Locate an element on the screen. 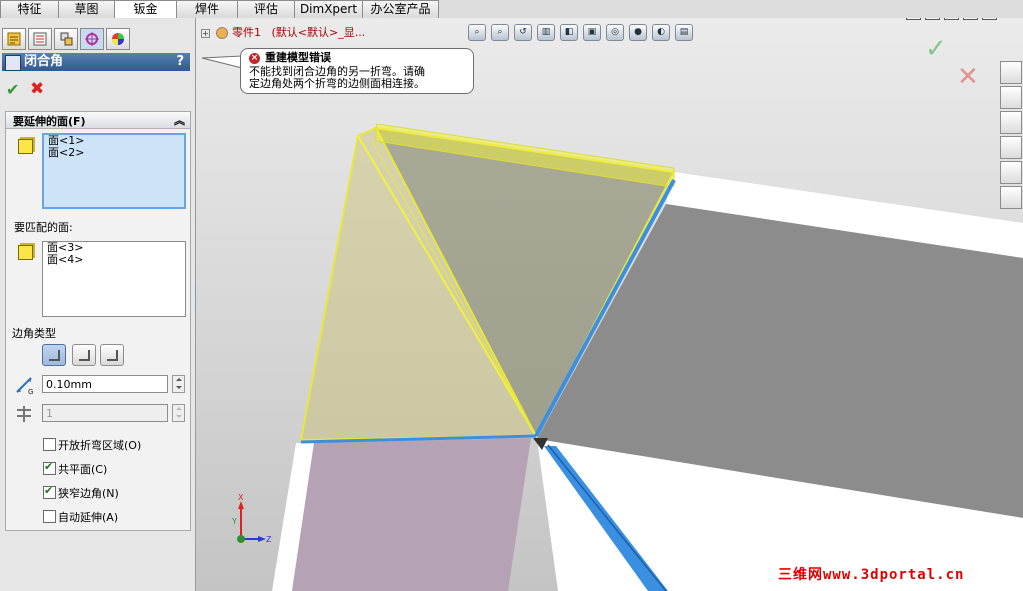 The height and width of the screenshot is (591, 1023). feature-manager-tab is located at coordinates (14, 39).